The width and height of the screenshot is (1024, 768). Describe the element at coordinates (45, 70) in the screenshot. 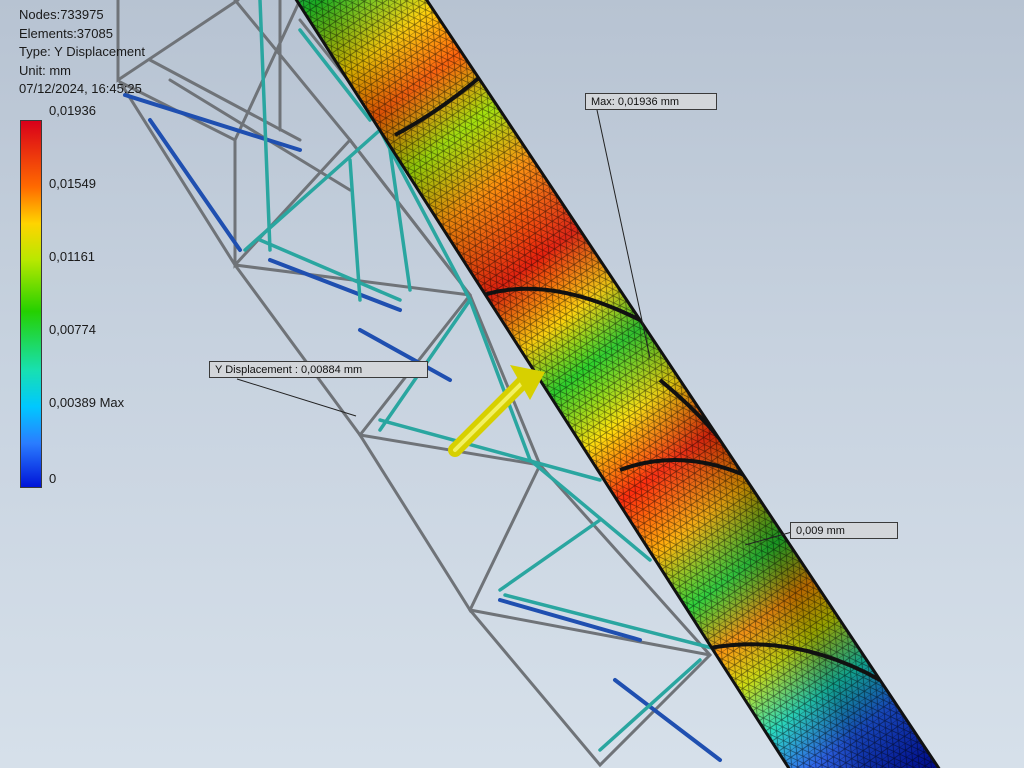

I see `result-unit: Unit: mm` at that location.